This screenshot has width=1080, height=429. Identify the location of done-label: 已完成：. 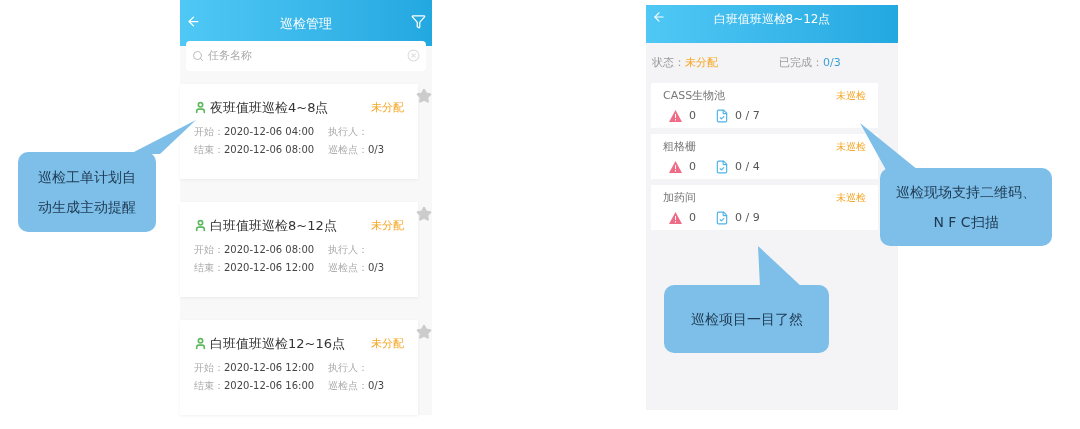
(801, 62).